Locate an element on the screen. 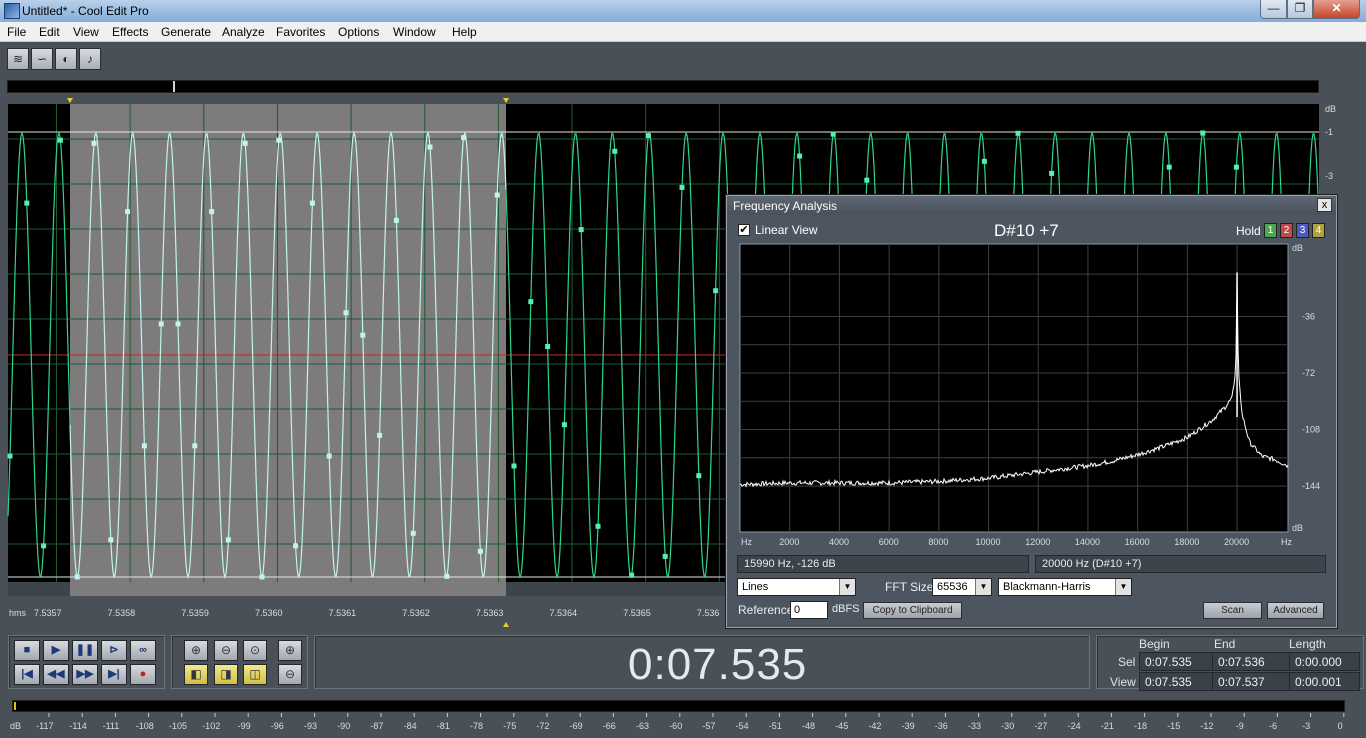 This screenshot has height=738, width=1366. play-to-end-icon: ⊳ is located at coordinates (114, 650).